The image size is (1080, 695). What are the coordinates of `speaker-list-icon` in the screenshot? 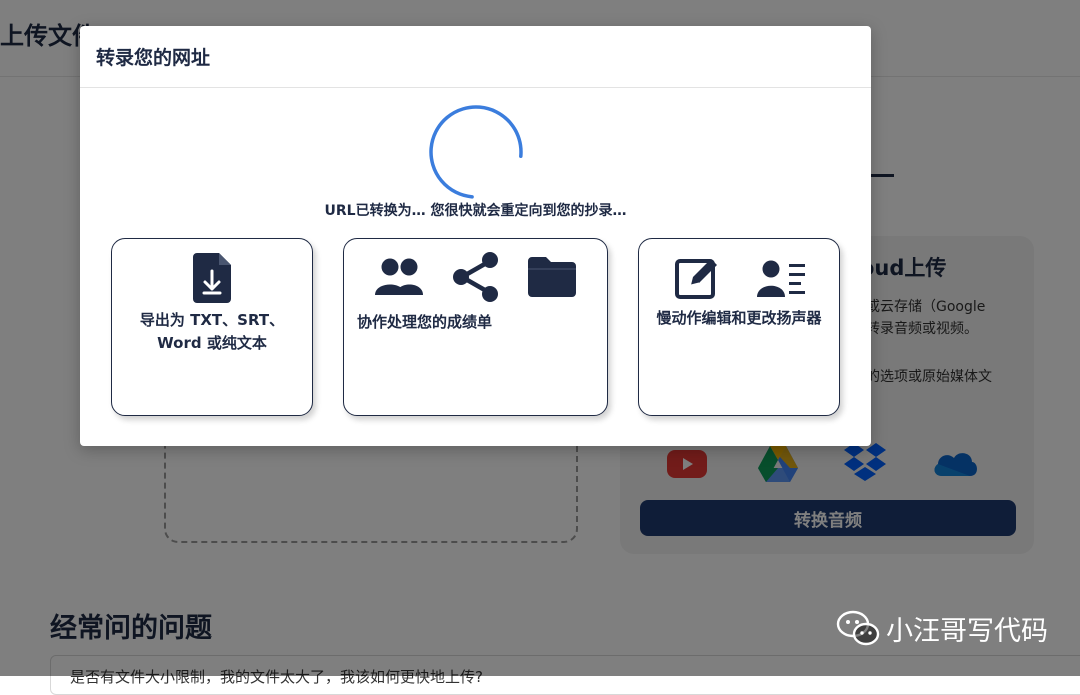 It's located at (781, 278).